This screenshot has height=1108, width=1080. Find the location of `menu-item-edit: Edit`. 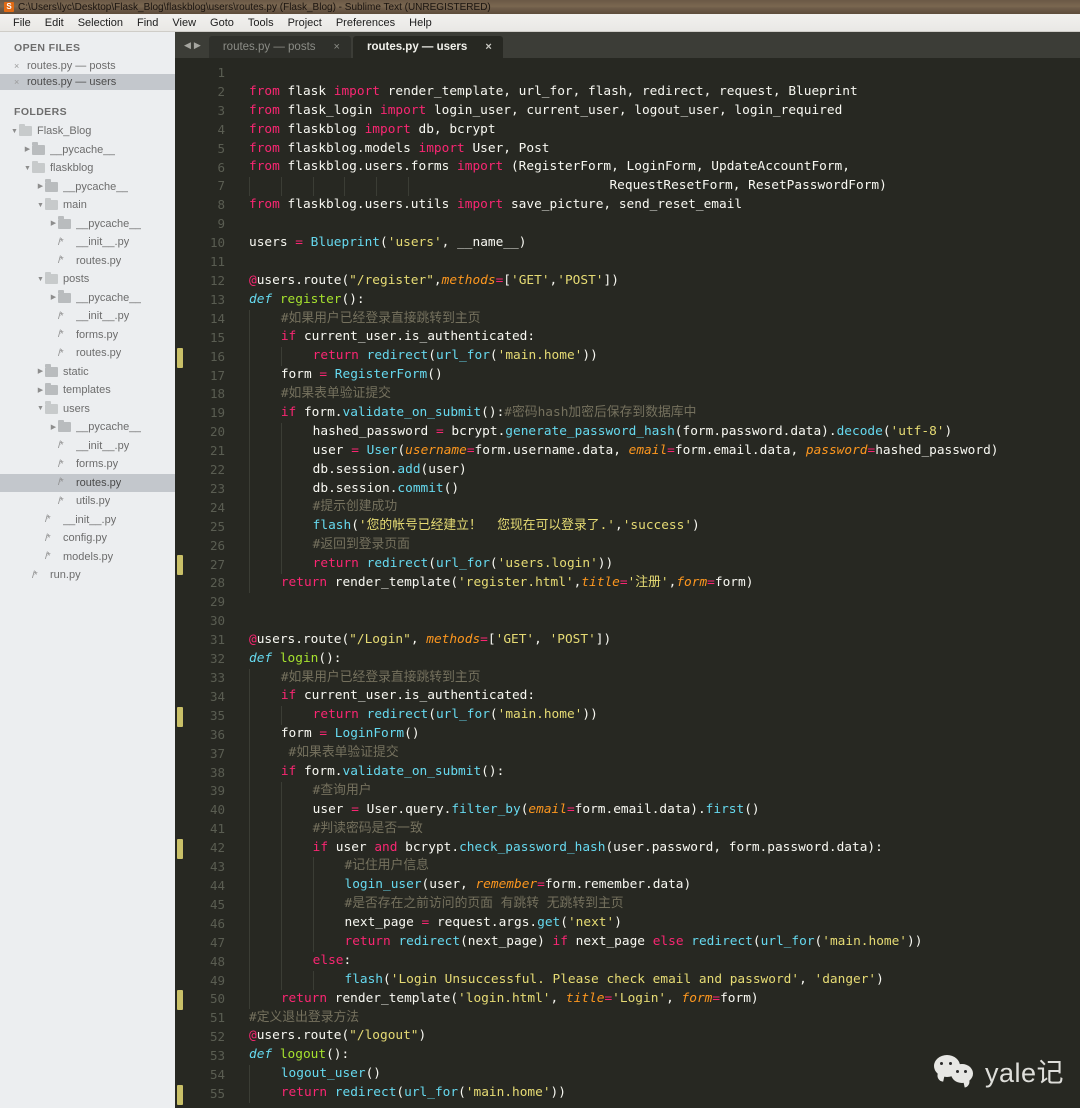

menu-item-edit: Edit is located at coordinates (54, 23).